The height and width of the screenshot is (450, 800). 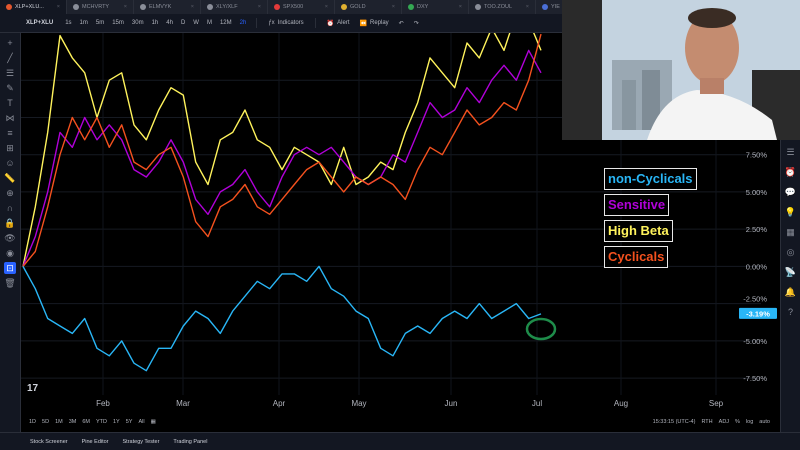 I want to click on replay-button: ⏪ Replay, so click(x=374, y=23).